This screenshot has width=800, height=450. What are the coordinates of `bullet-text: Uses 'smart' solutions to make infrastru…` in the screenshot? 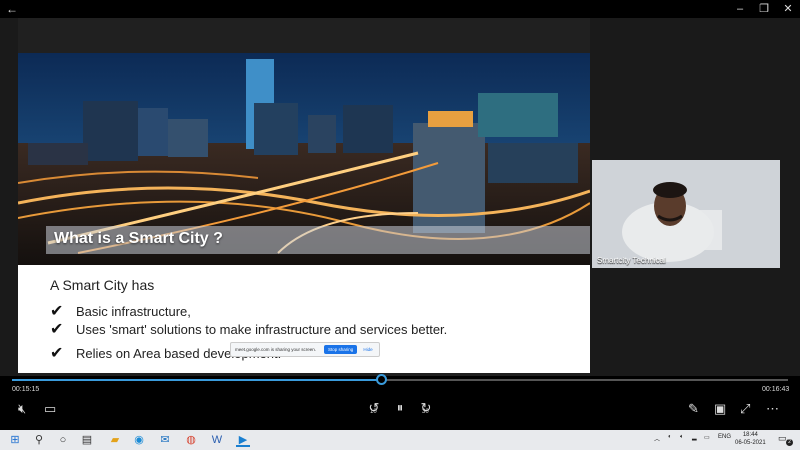 It's located at (262, 329).